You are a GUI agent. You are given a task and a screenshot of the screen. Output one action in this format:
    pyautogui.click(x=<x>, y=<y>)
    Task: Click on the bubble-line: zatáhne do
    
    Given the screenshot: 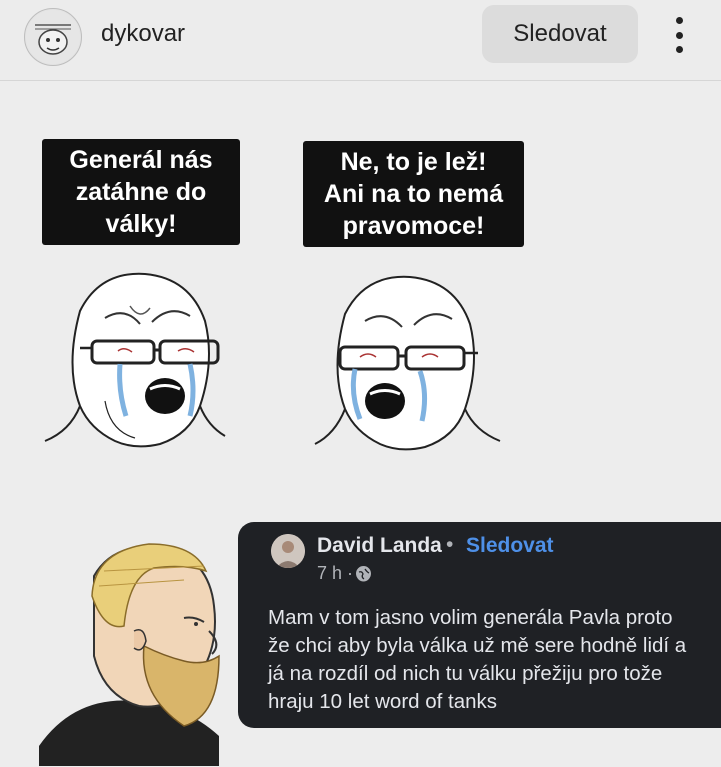 What is the action you would take?
    pyautogui.click(x=141, y=192)
    